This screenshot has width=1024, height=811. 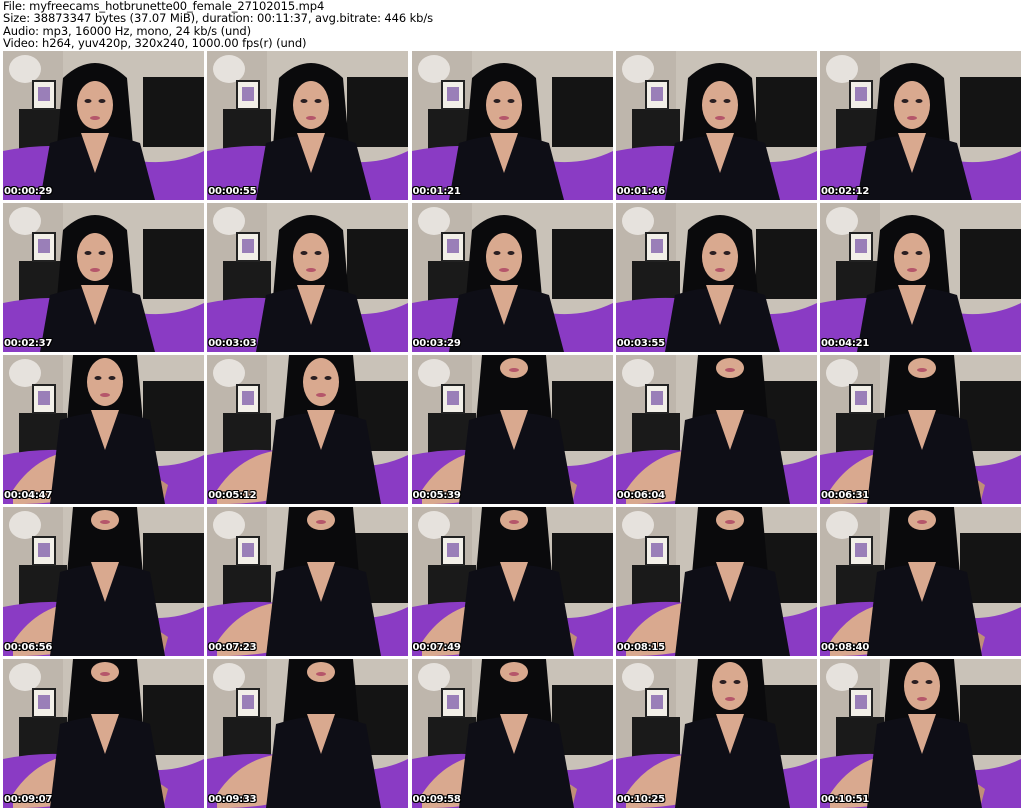 What do you see at coordinates (436, 799) in the screenshot?
I see `thumbnail-timestamp: 00:09:58` at bounding box center [436, 799].